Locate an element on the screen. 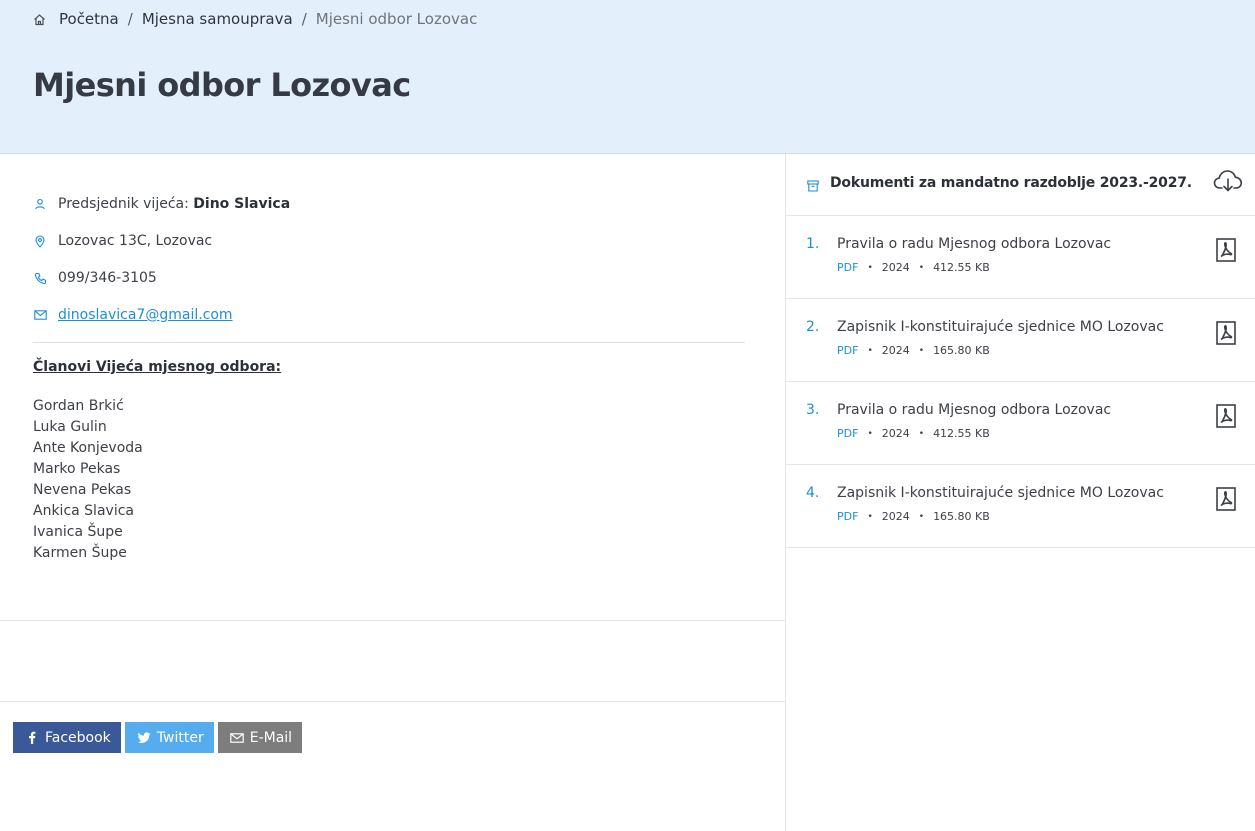 This screenshot has height=831, width=1255. facebook-icon is located at coordinates (32, 738).